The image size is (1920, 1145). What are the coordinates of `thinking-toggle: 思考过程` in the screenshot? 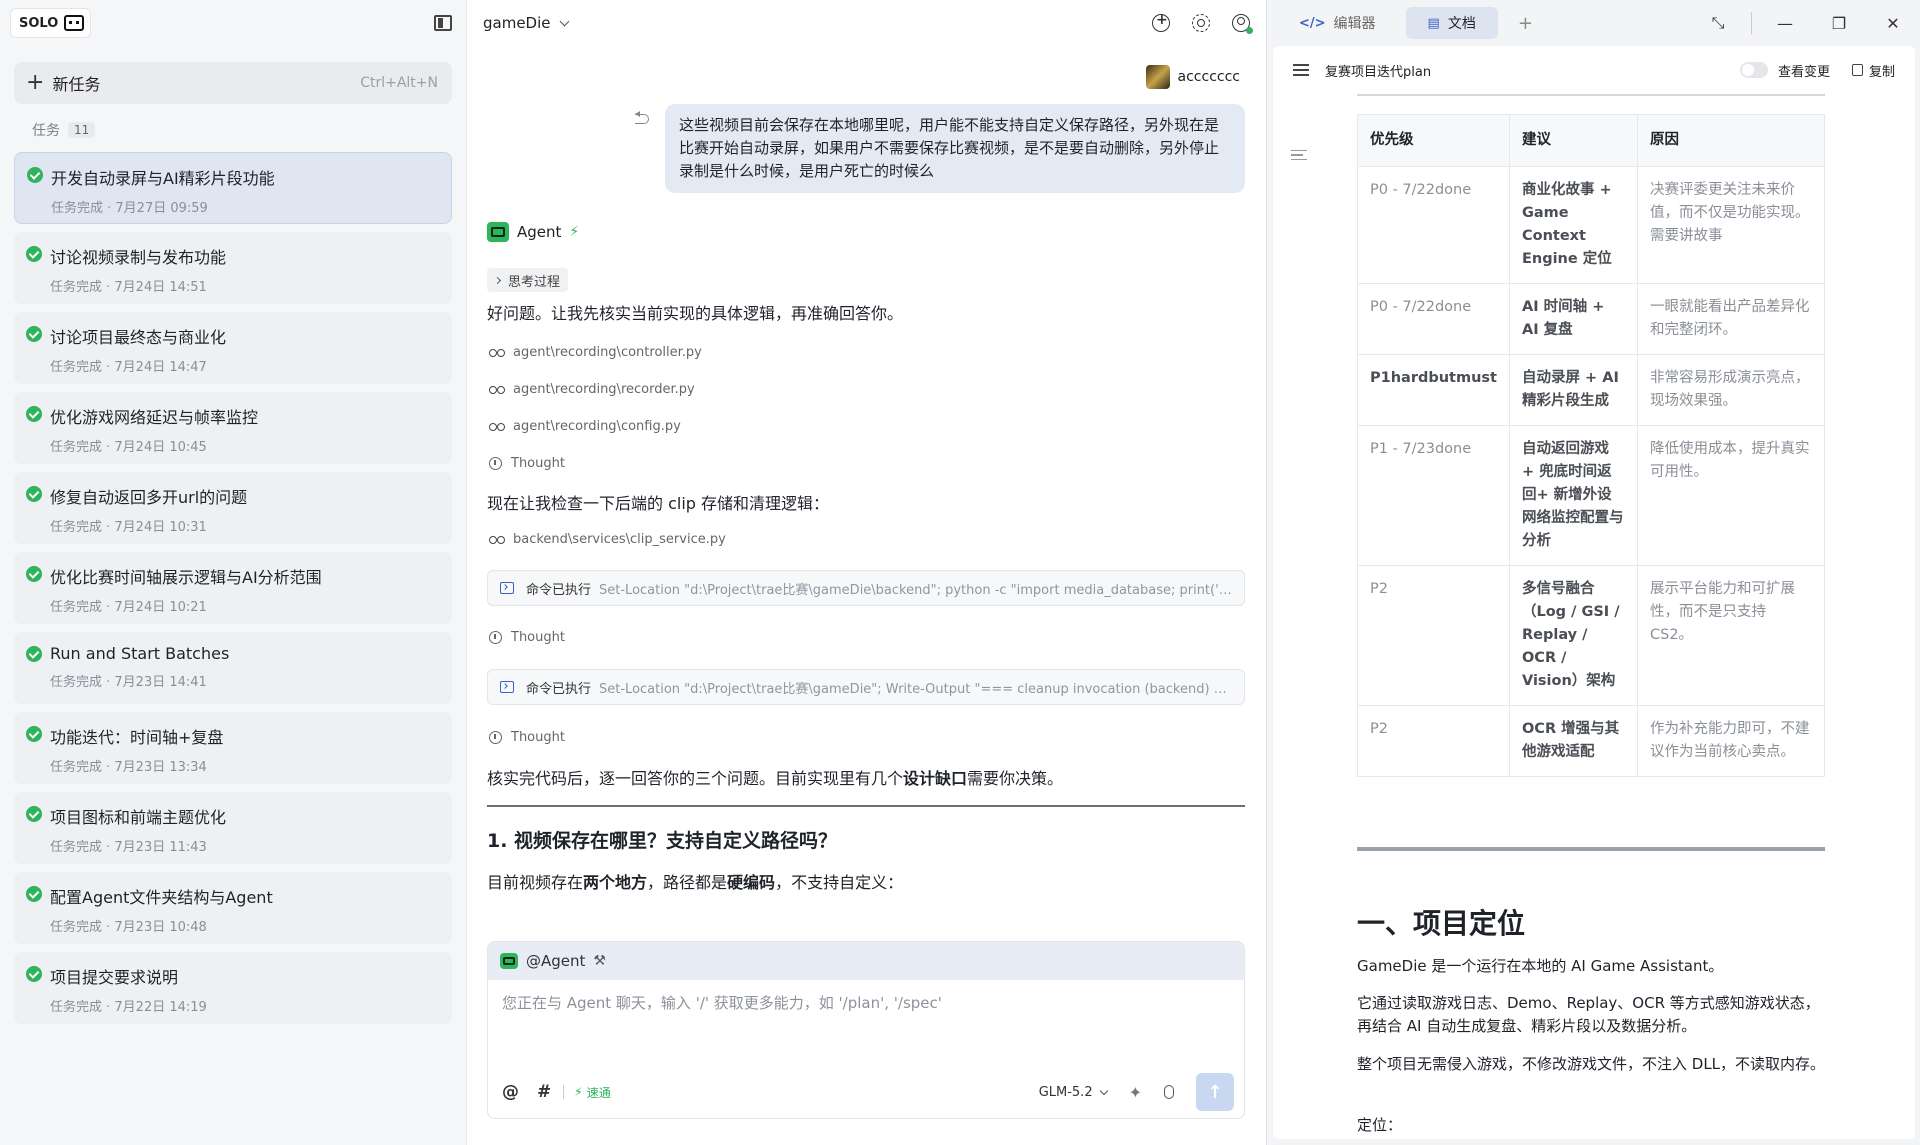 It's located at (528, 280).